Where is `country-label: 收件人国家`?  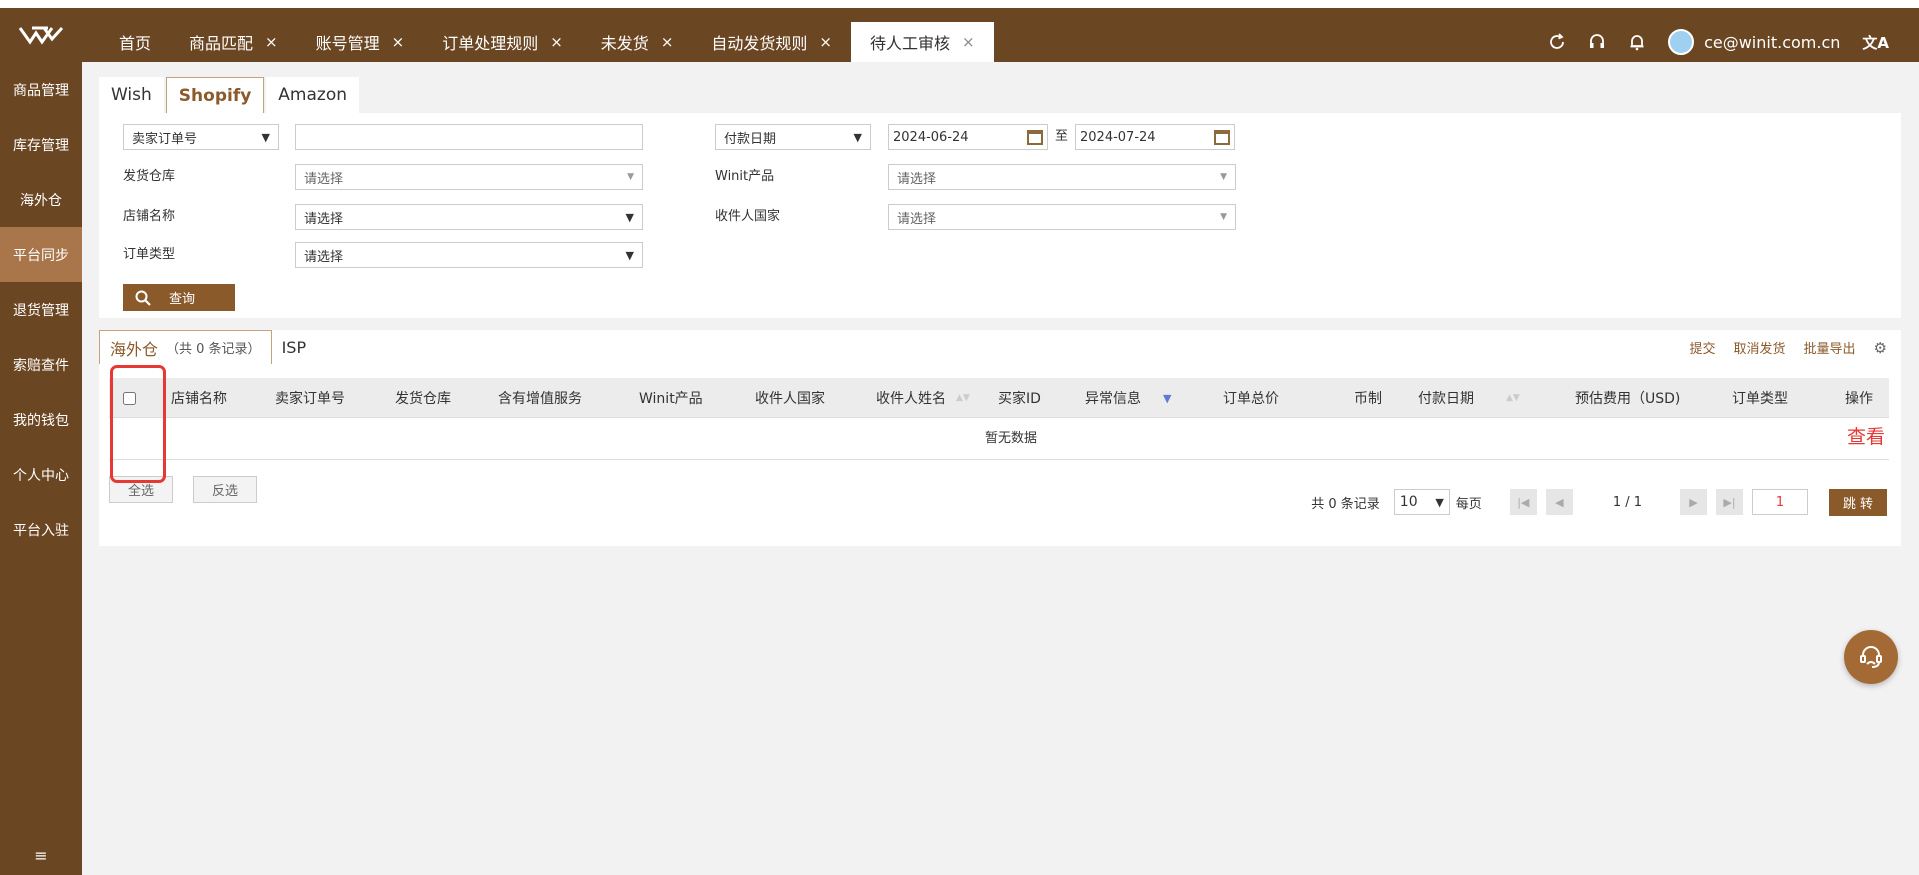 country-label: 收件人国家 is located at coordinates (748, 216).